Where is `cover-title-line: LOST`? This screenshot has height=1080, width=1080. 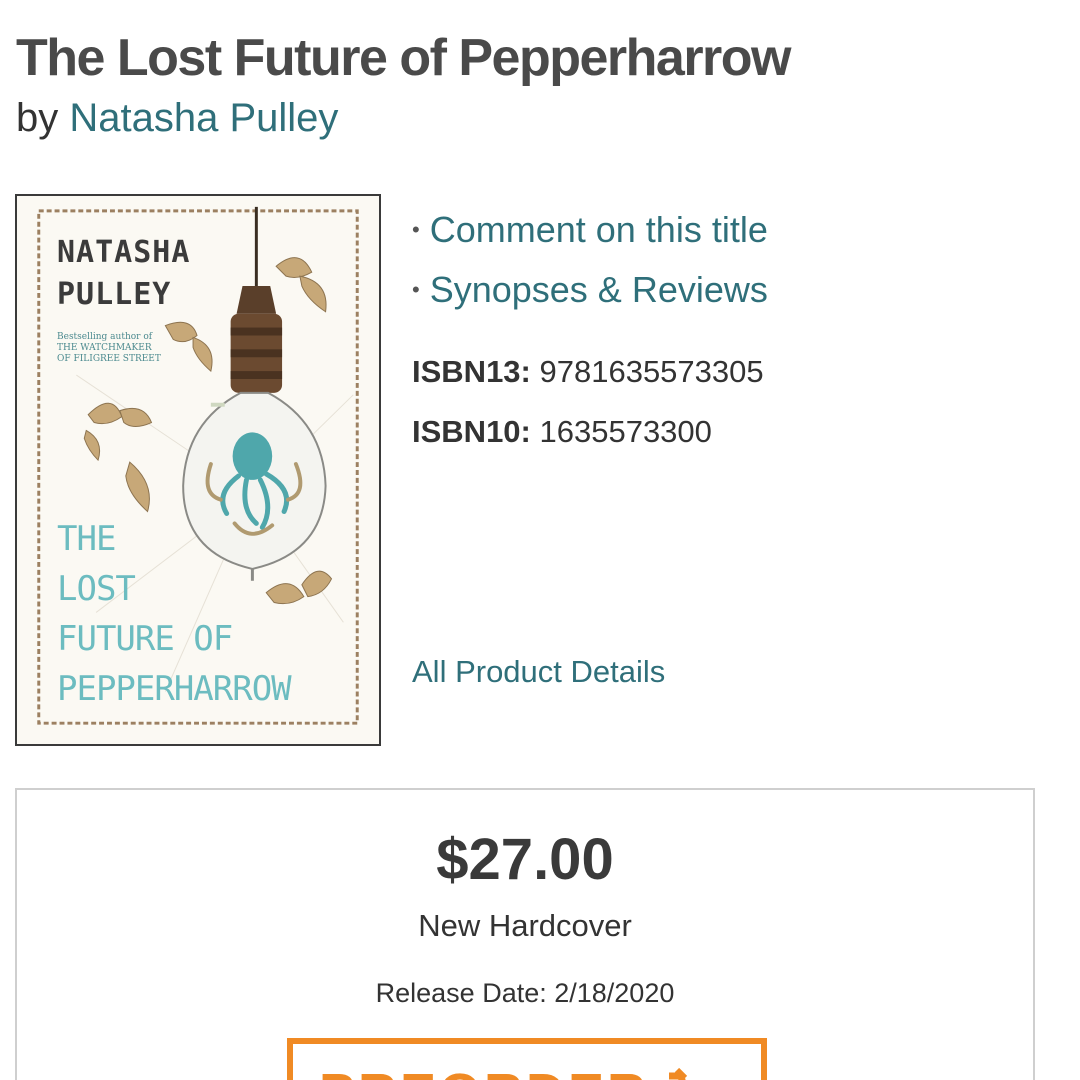
cover-title-line: LOST is located at coordinates (96, 589).